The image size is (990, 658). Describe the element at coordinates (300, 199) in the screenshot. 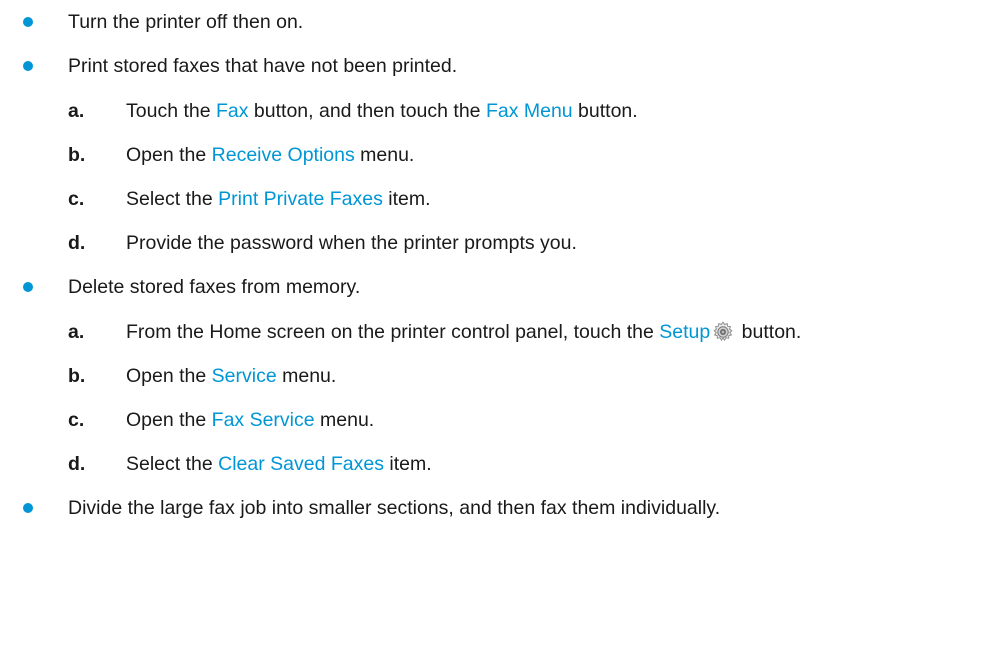

I see `print-private-faxes-item-label: Print Private Faxes` at that location.